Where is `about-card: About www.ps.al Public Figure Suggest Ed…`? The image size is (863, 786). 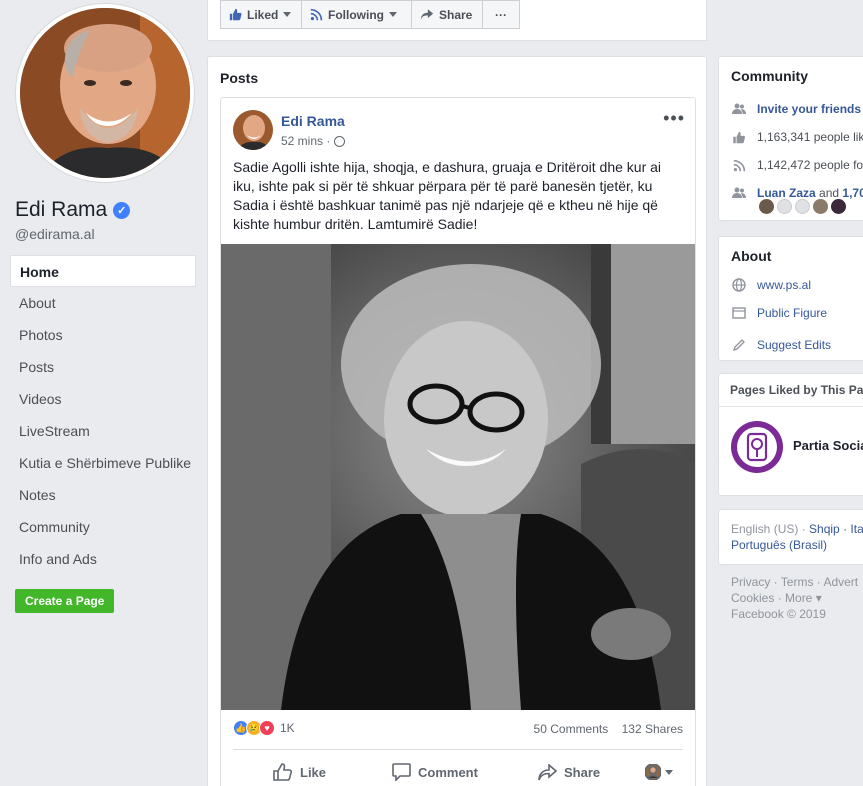 about-card: About www.ps.al Public Figure Suggest Ed… is located at coordinates (790, 298).